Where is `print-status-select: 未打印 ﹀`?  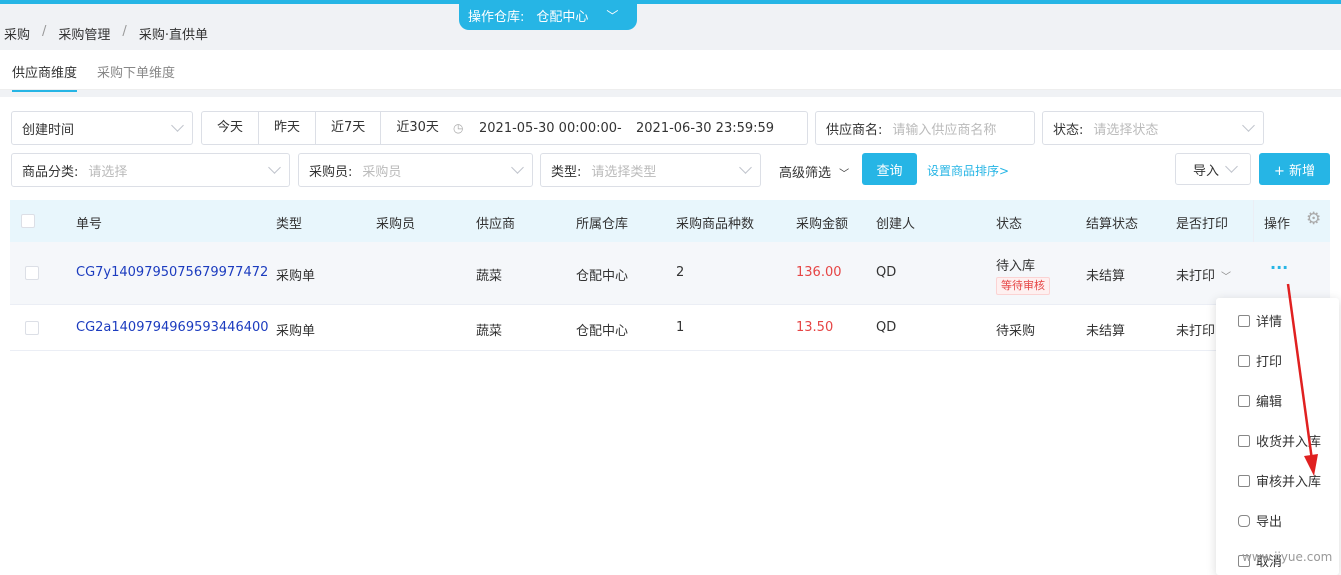
print-status-select: 未打印 ﹀ is located at coordinates (1203, 274).